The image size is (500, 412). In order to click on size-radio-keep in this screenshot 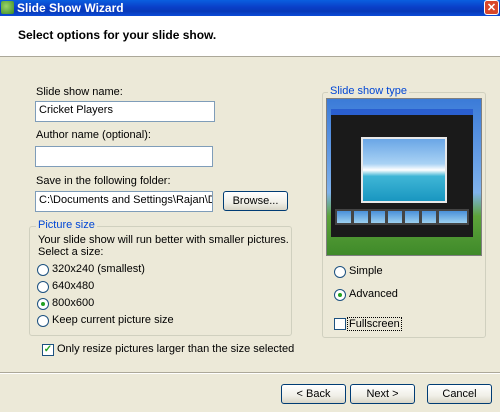, I will do `click(43, 321)`.